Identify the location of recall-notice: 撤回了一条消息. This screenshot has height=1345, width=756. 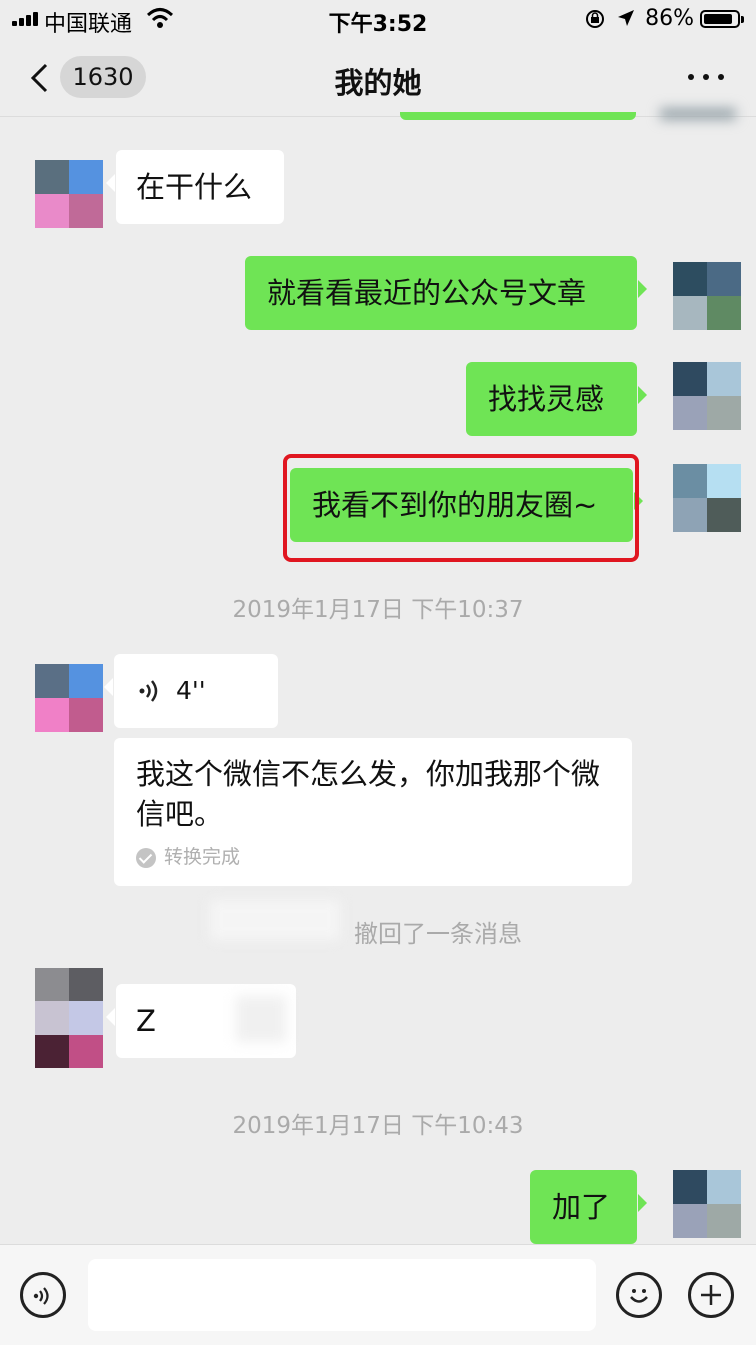
(438, 934).